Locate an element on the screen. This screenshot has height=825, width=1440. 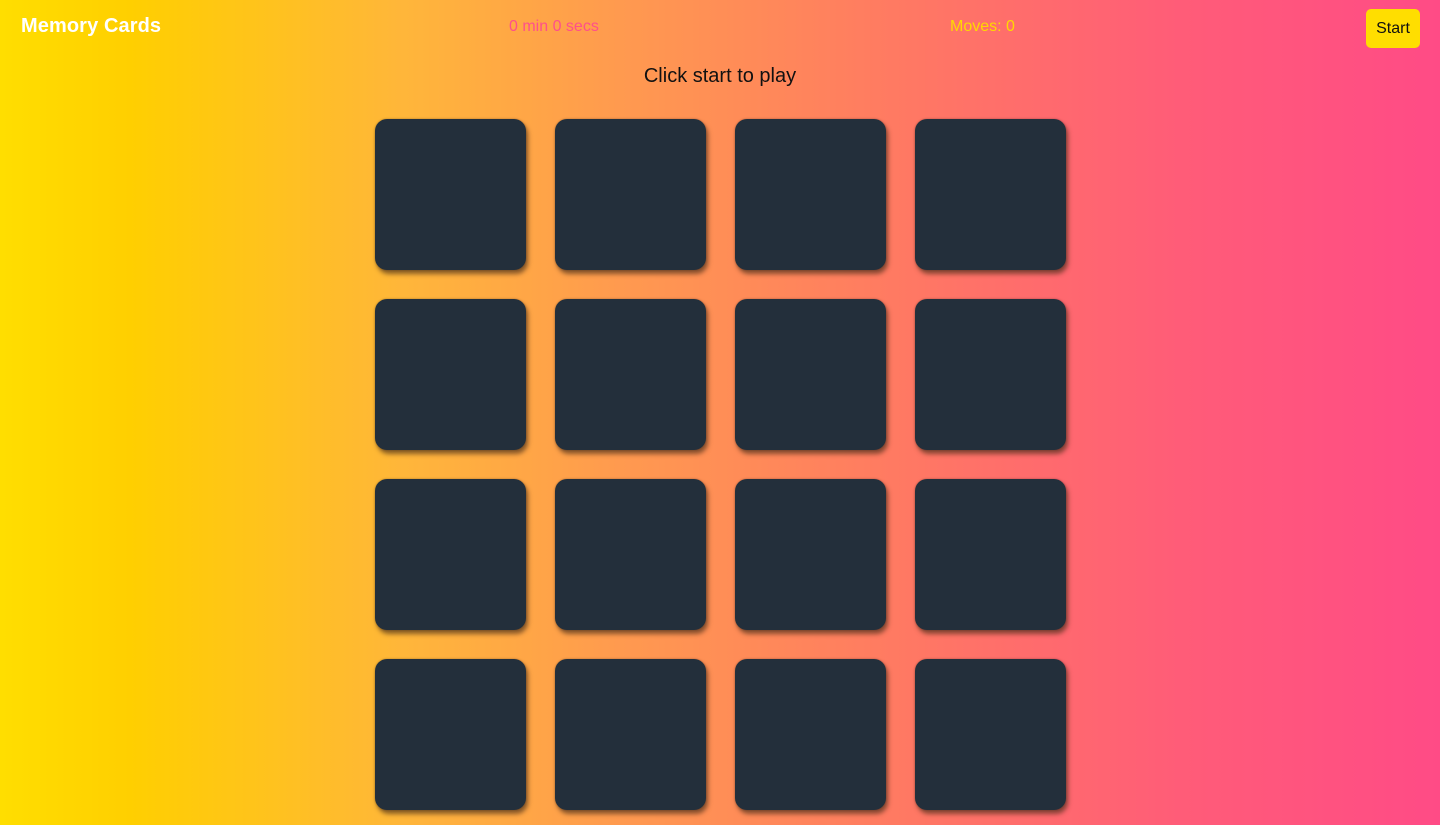
start-button: Start is located at coordinates (1393, 28).